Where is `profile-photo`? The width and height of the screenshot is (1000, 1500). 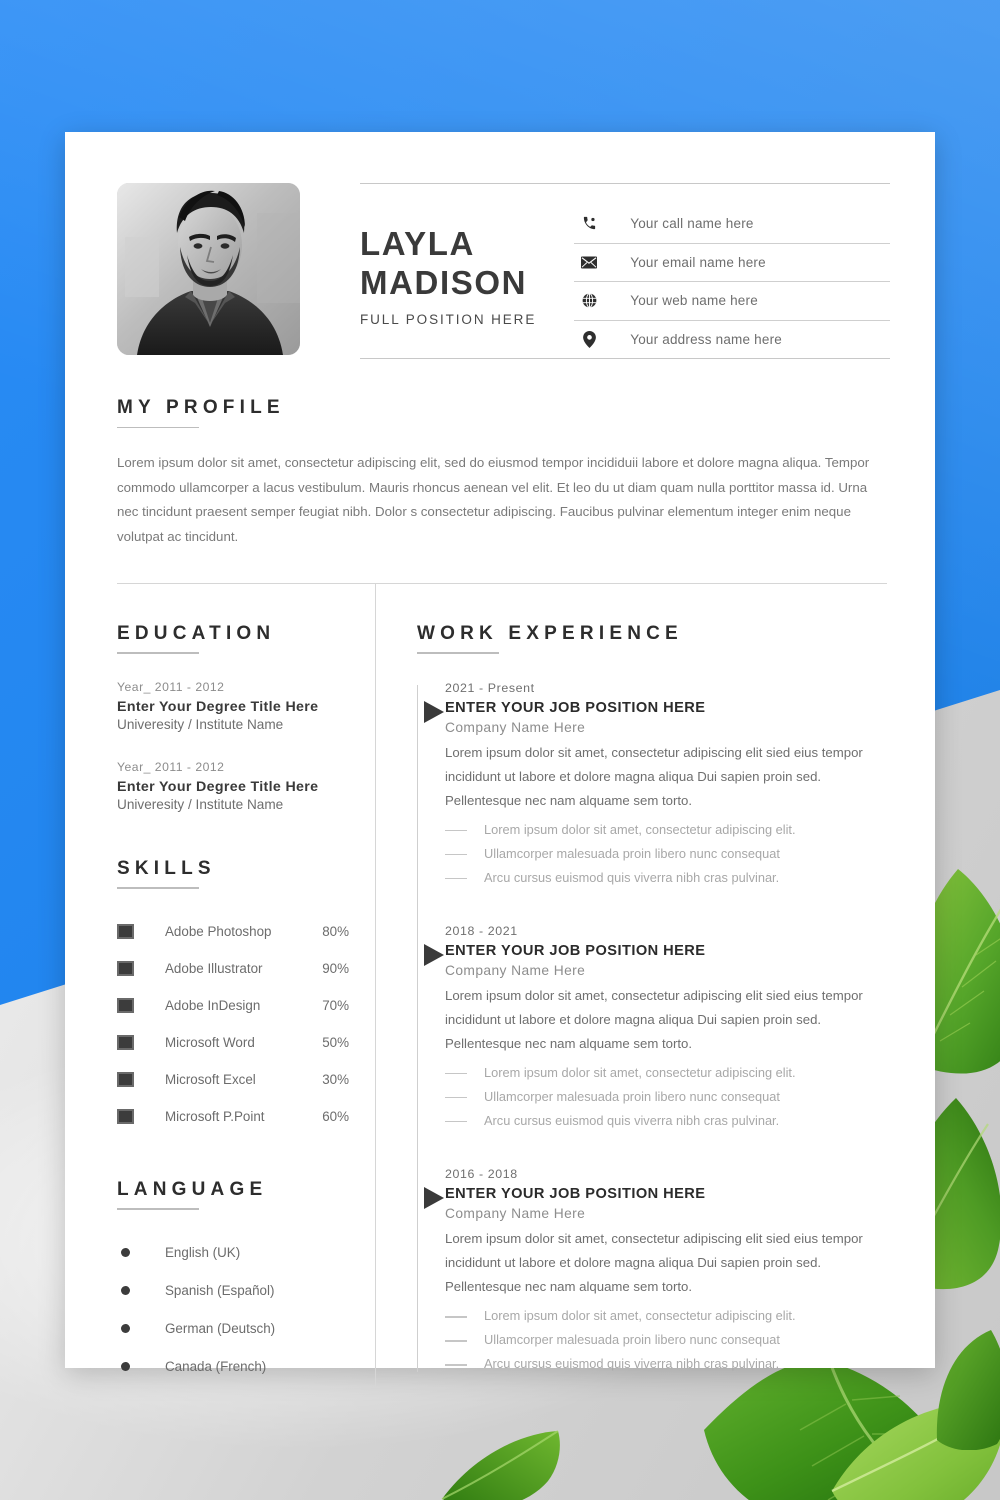 profile-photo is located at coordinates (208, 269).